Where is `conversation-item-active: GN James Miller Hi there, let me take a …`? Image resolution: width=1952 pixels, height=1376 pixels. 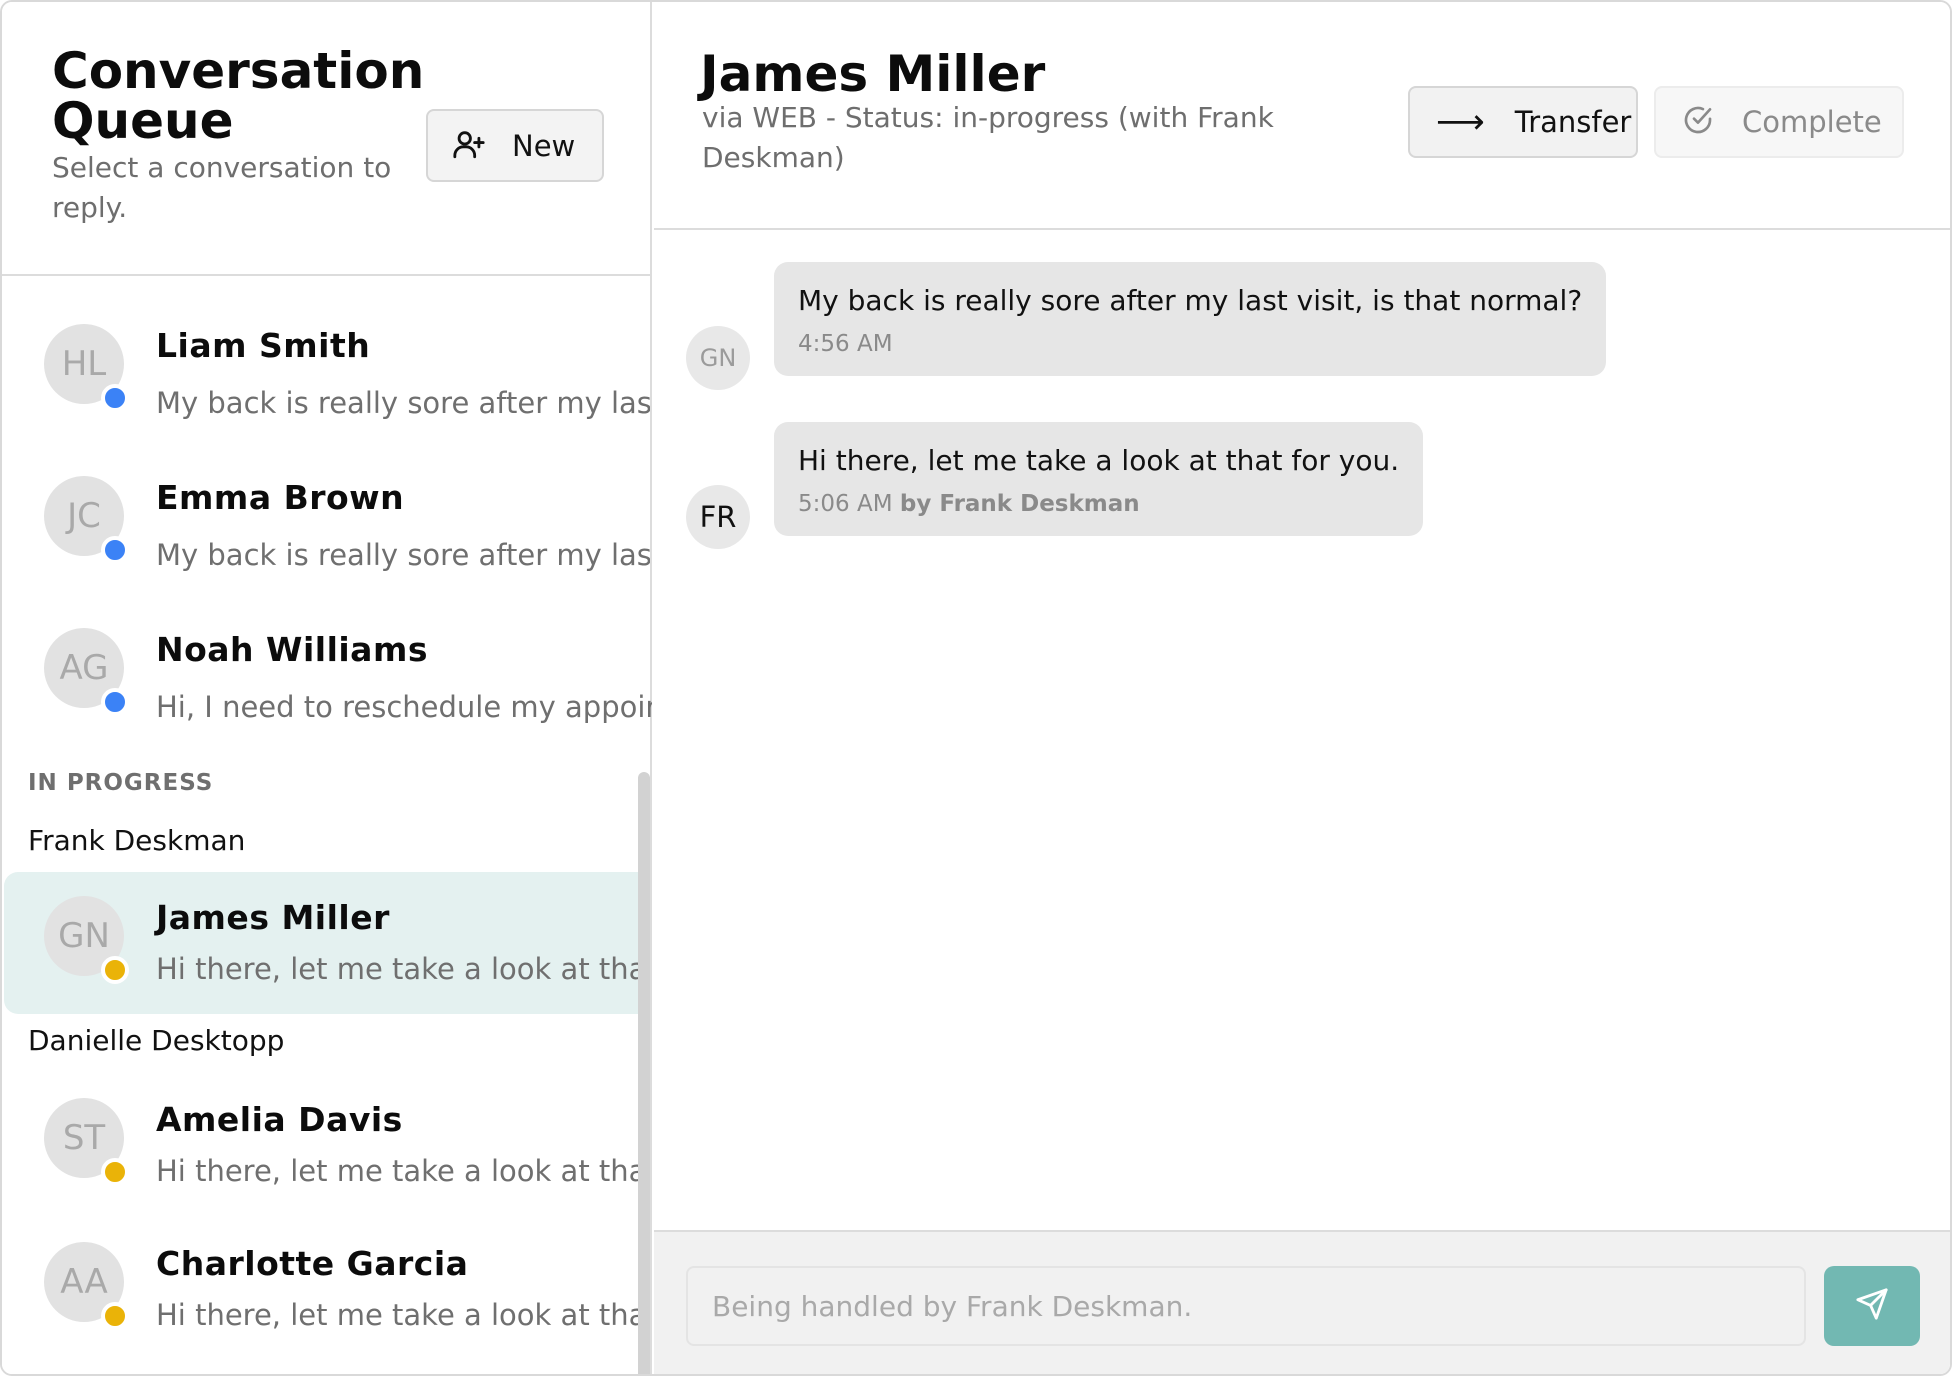 conversation-item-active: GN James Miller Hi there, let me take a … is located at coordinates (324, 943).